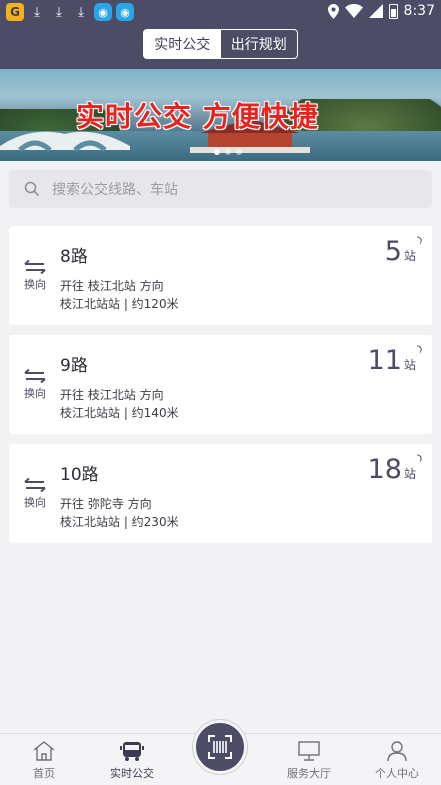  What do you see at coordinates (353, 11) in the screenshot?
I see `wifi-icon` at bounding box center [353, 11].